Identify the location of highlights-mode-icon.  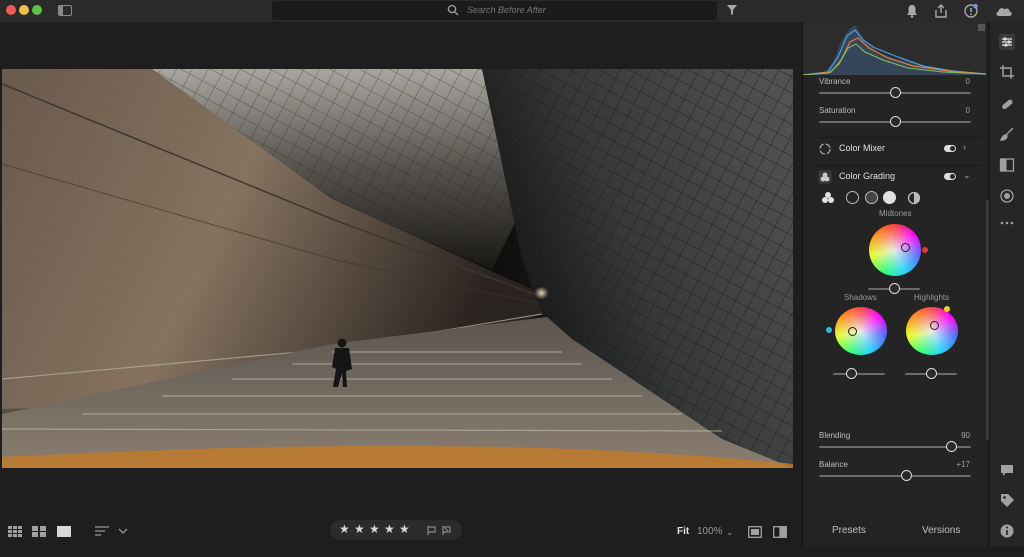
(889, 197).